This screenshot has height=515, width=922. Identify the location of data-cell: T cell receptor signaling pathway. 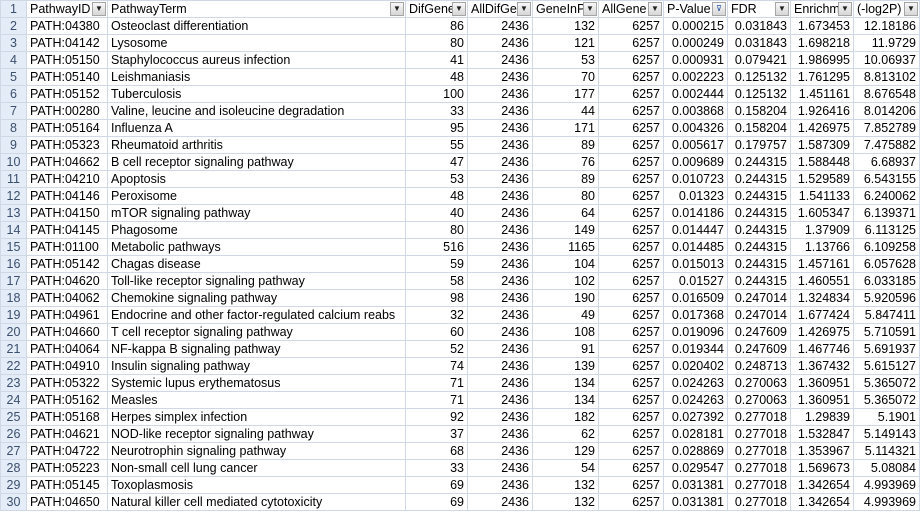
(256, 332).